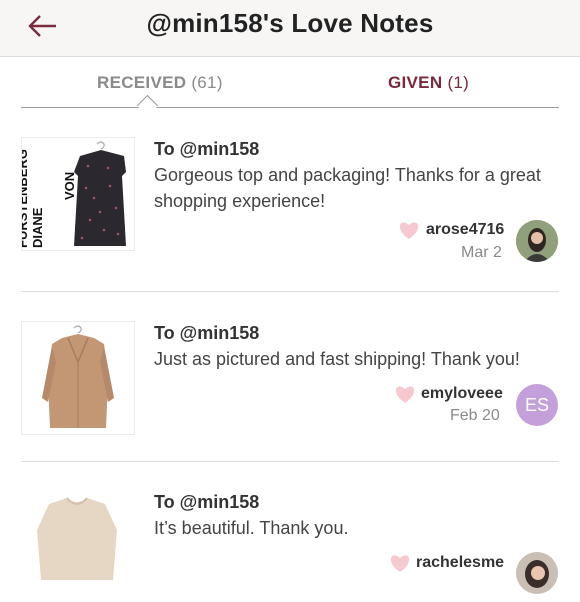 This screenshot has width=580, height=602. I want to click on tab-bar: RECEIVED (61) GIVEN (1), so click(290, 83).